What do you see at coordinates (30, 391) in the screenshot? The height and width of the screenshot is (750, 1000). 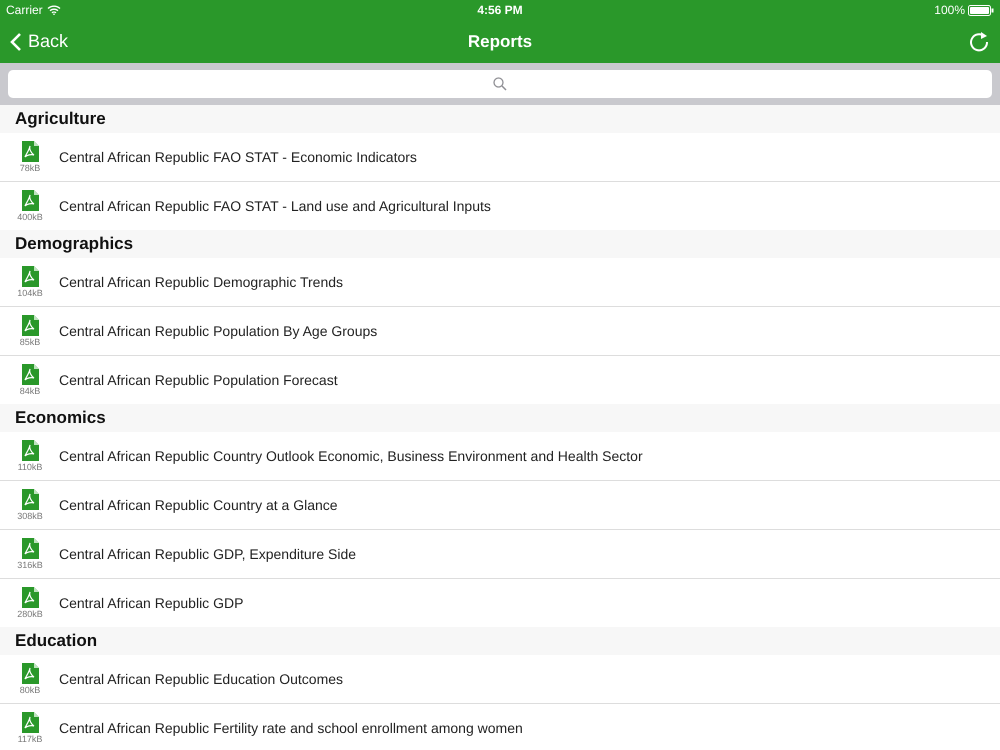 I see `file-size: 84kB` at bounding box center [30, 391].